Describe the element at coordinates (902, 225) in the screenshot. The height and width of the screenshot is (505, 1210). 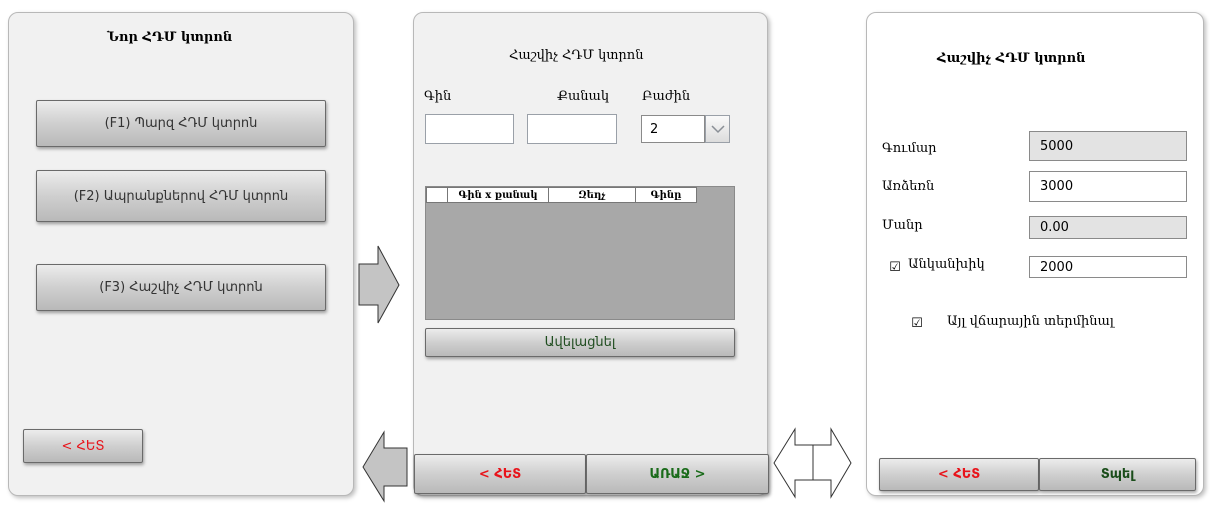
I see `change-label: Մանր` at that location.